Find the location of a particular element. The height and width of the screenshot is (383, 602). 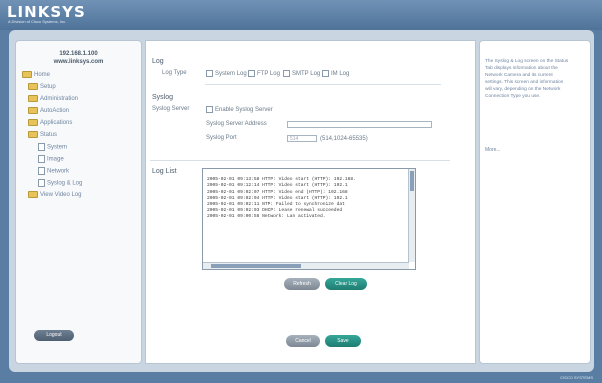

enable-syslog-option: Enable Syslog Server is located at coordinates (239, 109).